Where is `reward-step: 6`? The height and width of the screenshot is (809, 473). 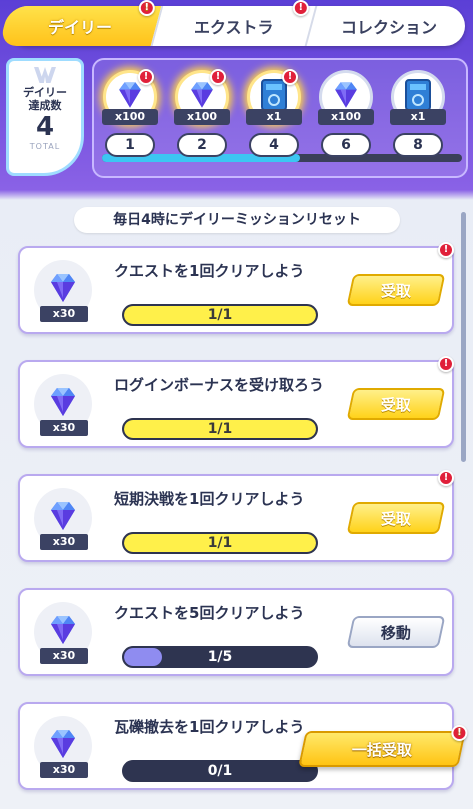
reward-step: 6 is located at coordinates (346, 145).